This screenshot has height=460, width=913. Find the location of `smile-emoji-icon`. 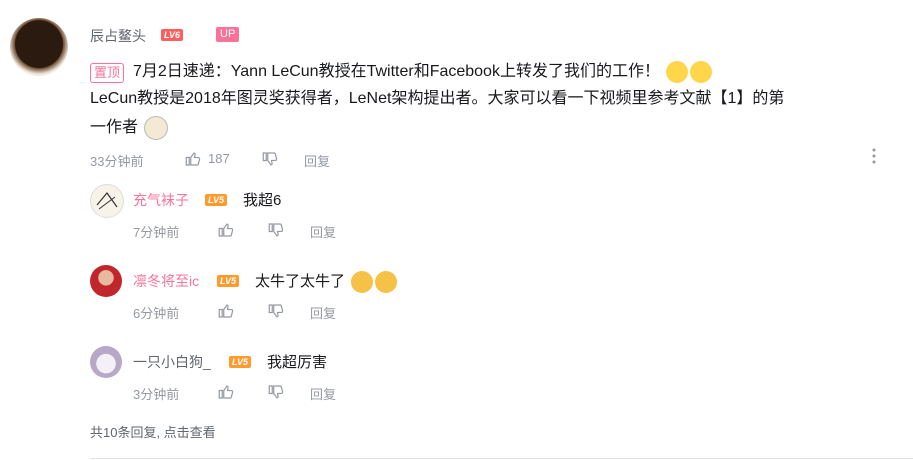

smile-emoji-icon is located at coordinates (156, 127).